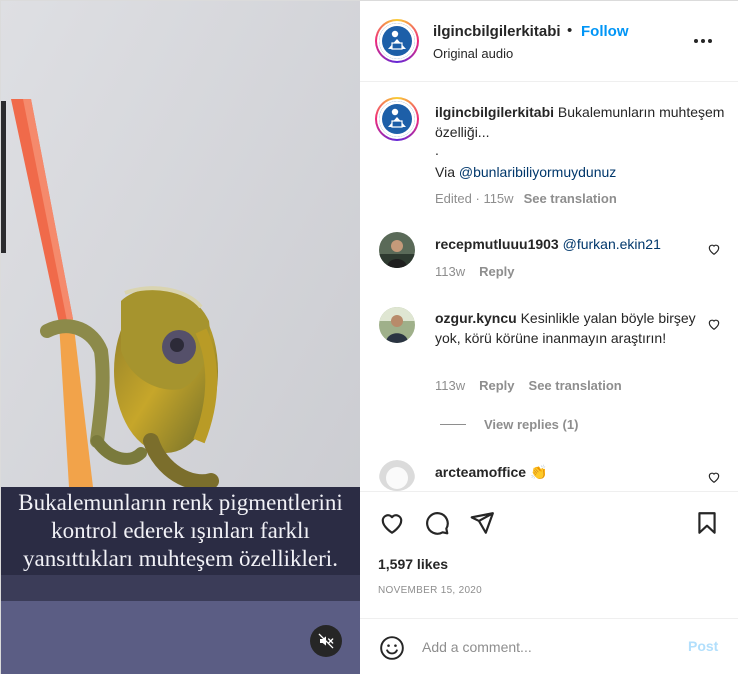 Image resolution: width=738 pixels, height=674 pixels. I want to click on comment-mention: @furkan.ekin21, so click(612, 244).